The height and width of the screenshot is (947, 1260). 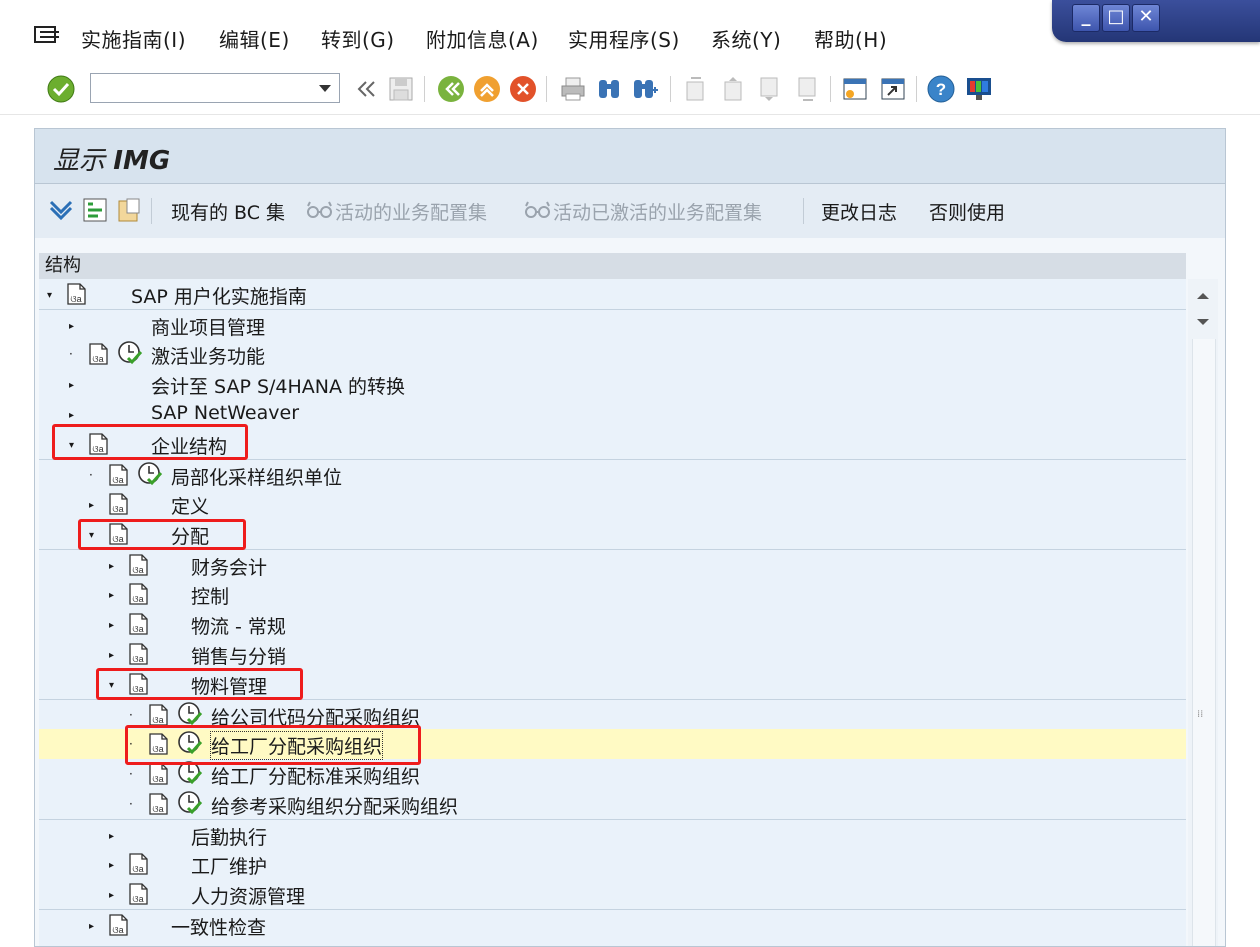 I want to click on enter-icon, so click(x=61, y=89).